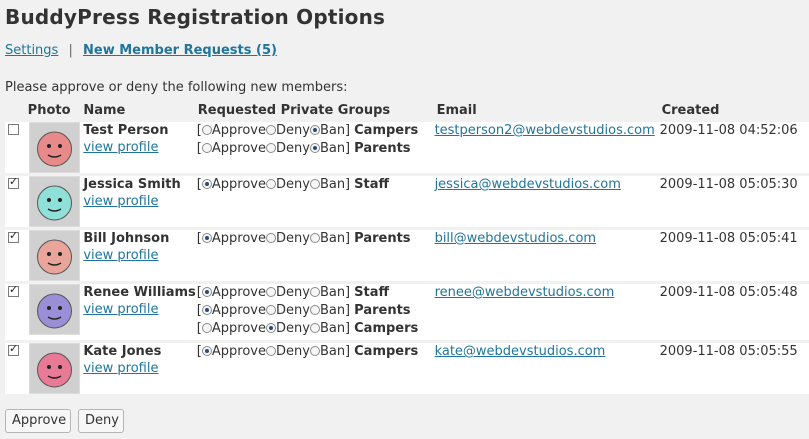 Image resolution: width=809 pixels, height=439 pixels. What do you see at coordinates (180, 50) in the screenshot?
I see `new-member-requests-link: New Member Requests (5)` at bounding box center [180, 50].